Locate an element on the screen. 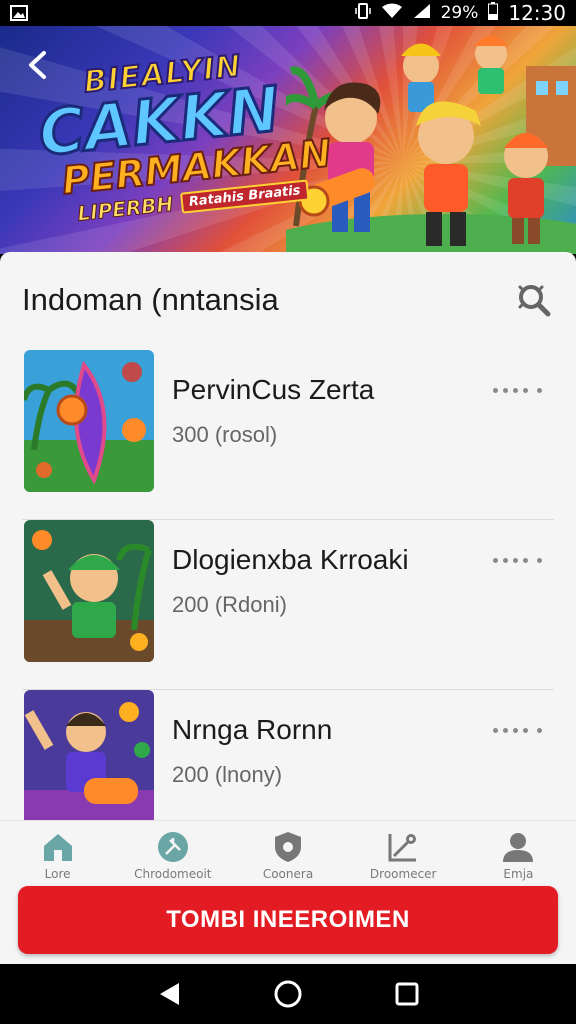 The height and width of the screenshot is (1024, 576). item-subtitle: 200 (Rdoni) is located at coordinates (229, 604).